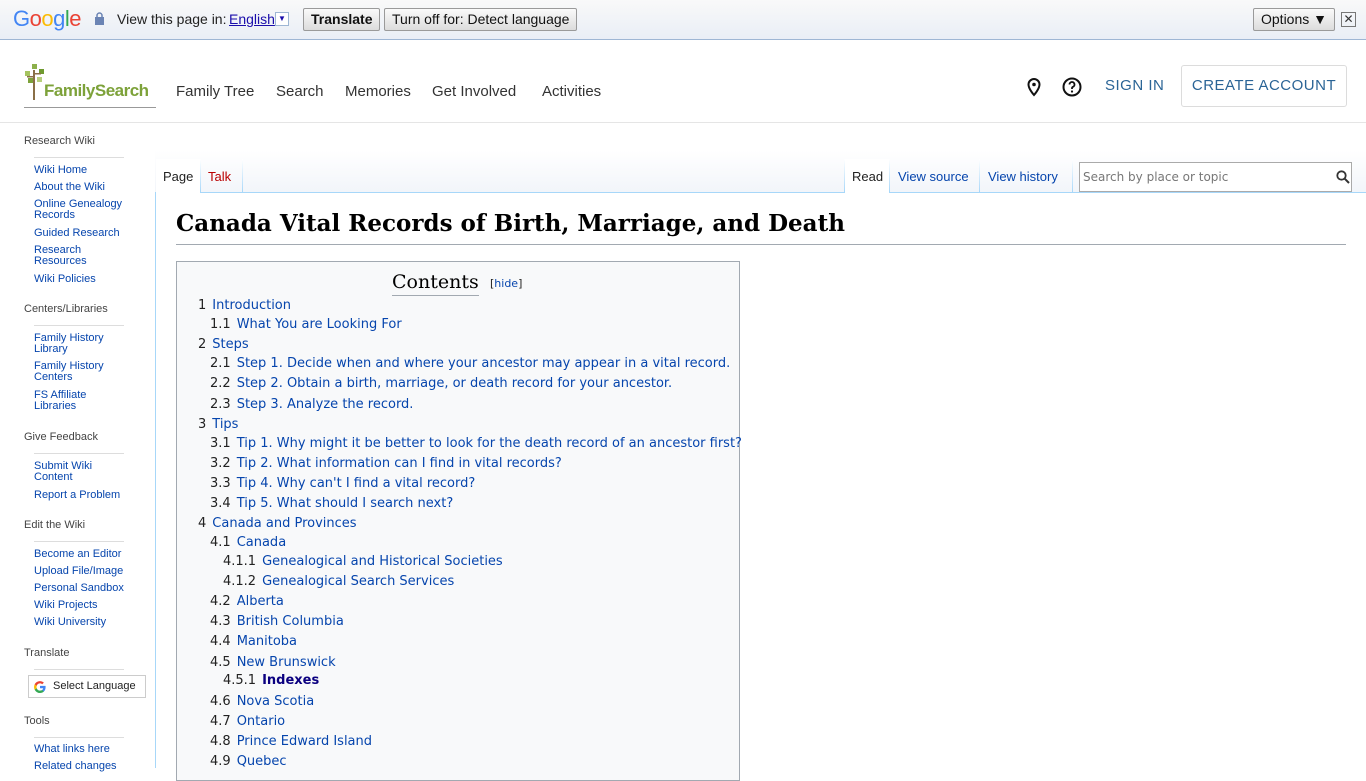  Describe the element at coordinates (225, 424) in the screenshot. I see `toc-link: Tips` at that location.